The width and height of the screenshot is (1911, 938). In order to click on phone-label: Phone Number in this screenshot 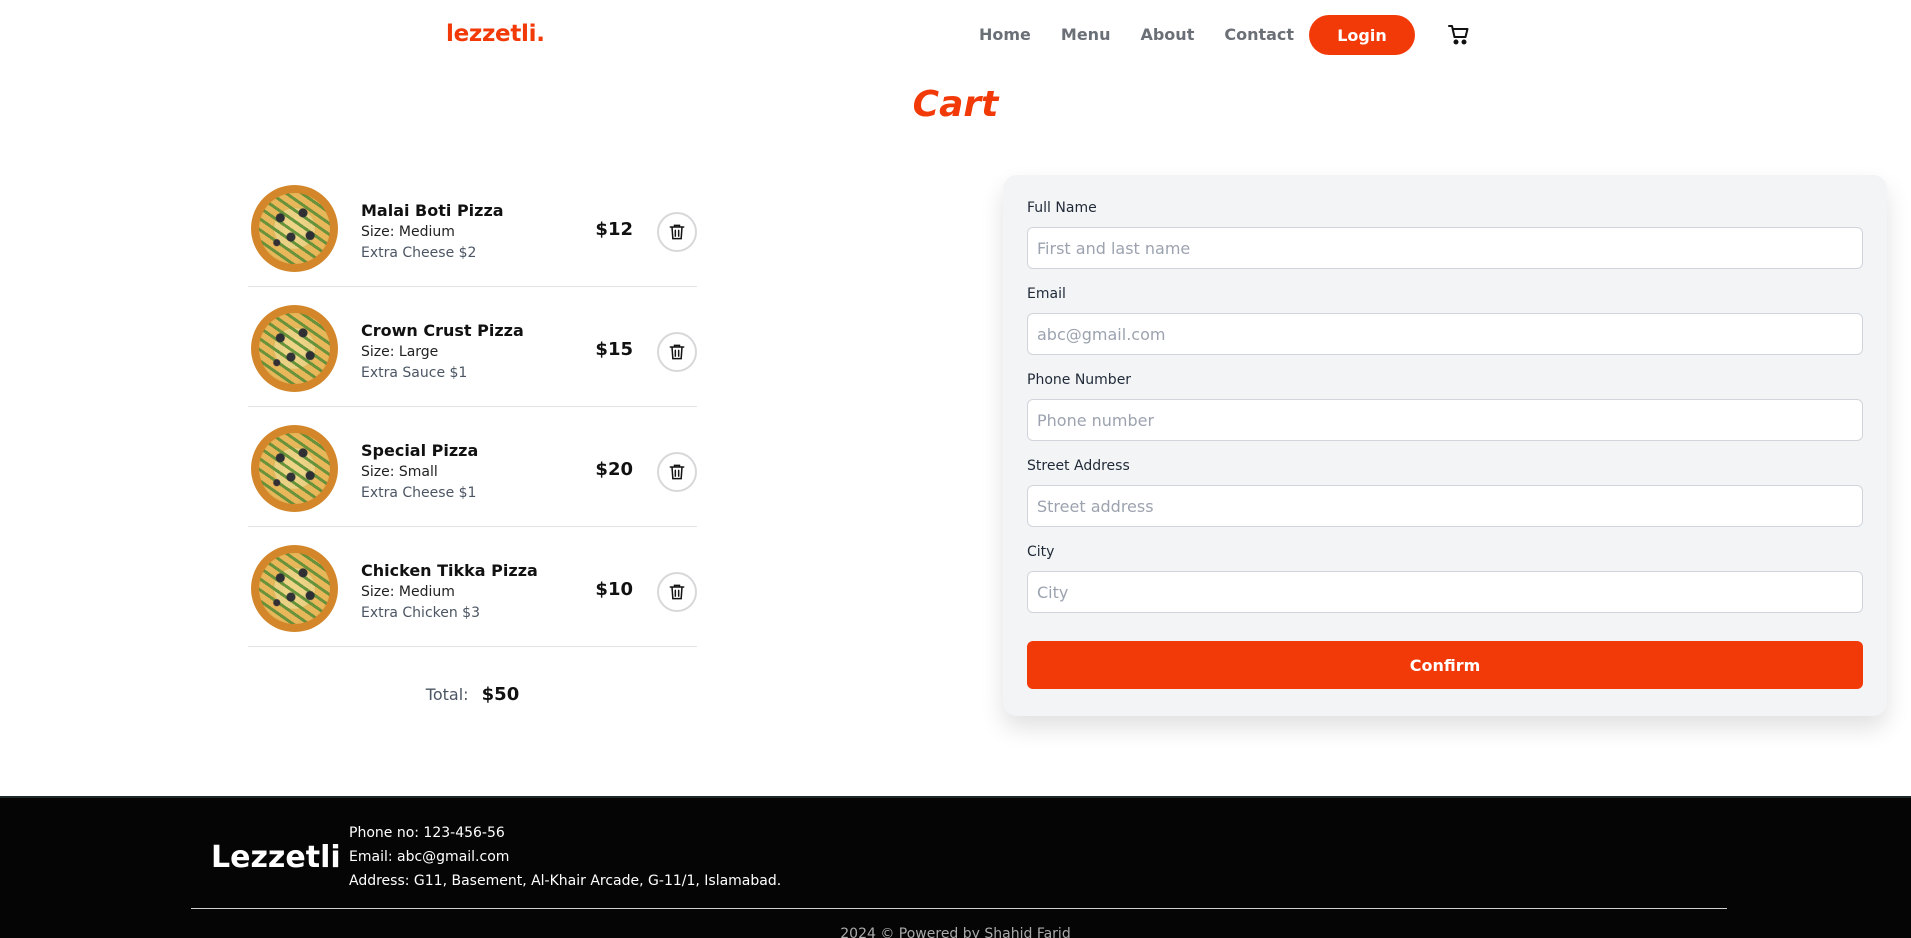, I will do `click(1079, 380)`.